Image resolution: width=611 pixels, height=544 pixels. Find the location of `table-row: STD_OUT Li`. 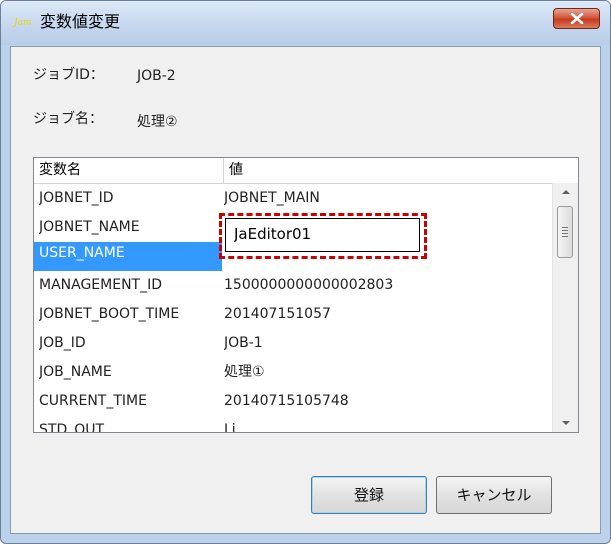

table-row: STD_OUT Li is located at coordinates (293, 424).